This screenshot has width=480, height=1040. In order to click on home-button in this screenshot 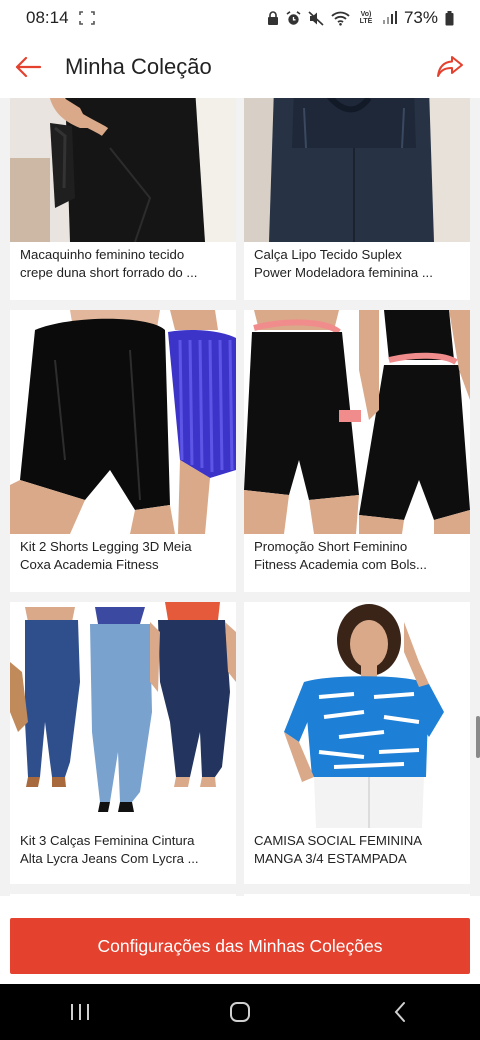, I will do `click(240, 1012)`.